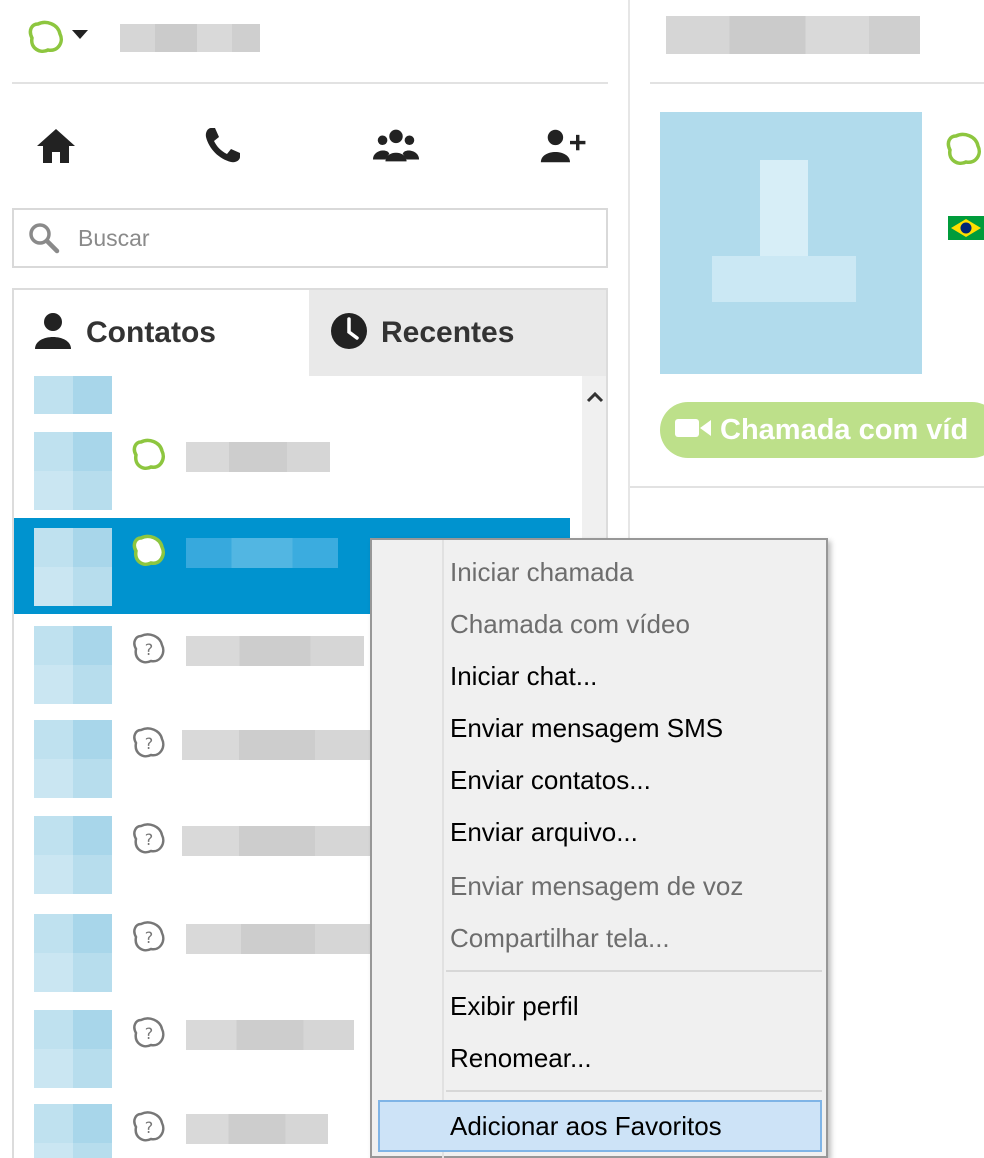 Image resolution: width=984 pixels, height=1158 pixels. Describe the element at coordinates (596, 886) in the screenshot. I see `menu-item-send-voice-message: Enviar mensagem de voz` at that location.